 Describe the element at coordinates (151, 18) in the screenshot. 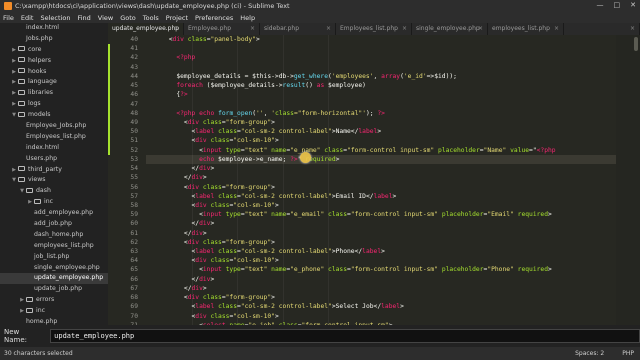

I see `menu-tools: Tools` at that location.